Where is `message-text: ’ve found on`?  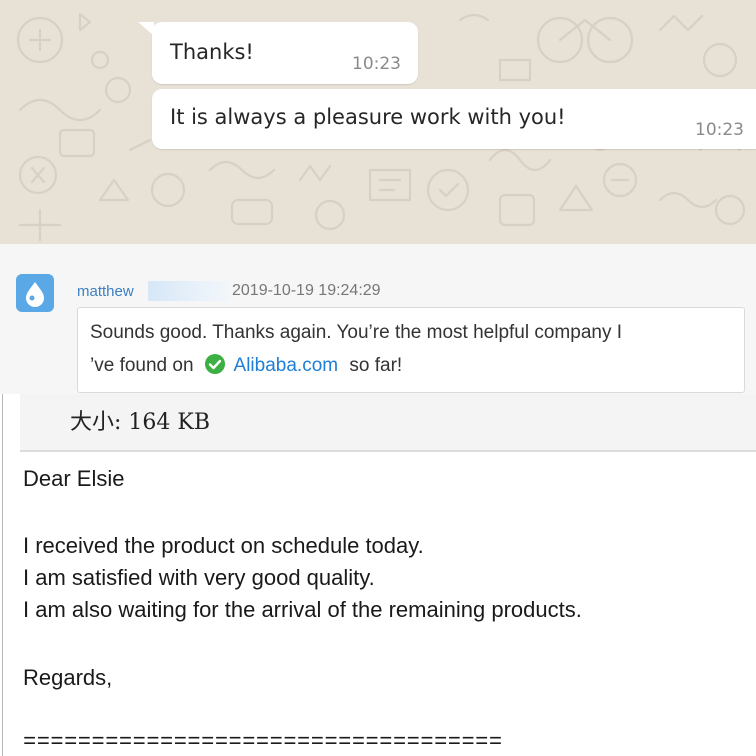
message-text: ’ve found on is located at coordinates (142, 365).